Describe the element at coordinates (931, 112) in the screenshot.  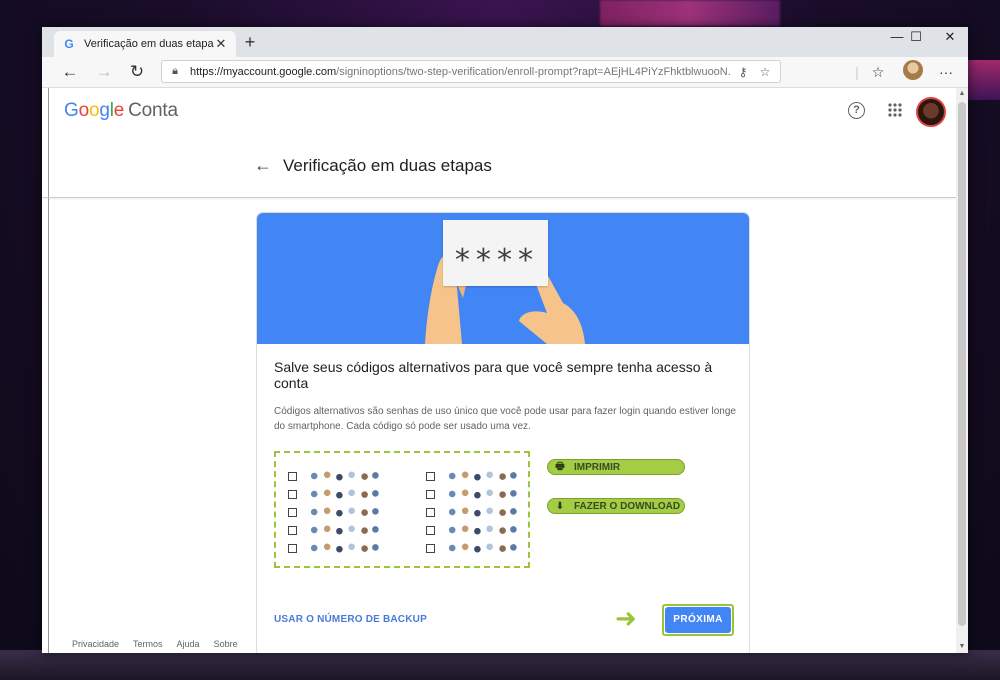
I see `account-avatar` at that location.